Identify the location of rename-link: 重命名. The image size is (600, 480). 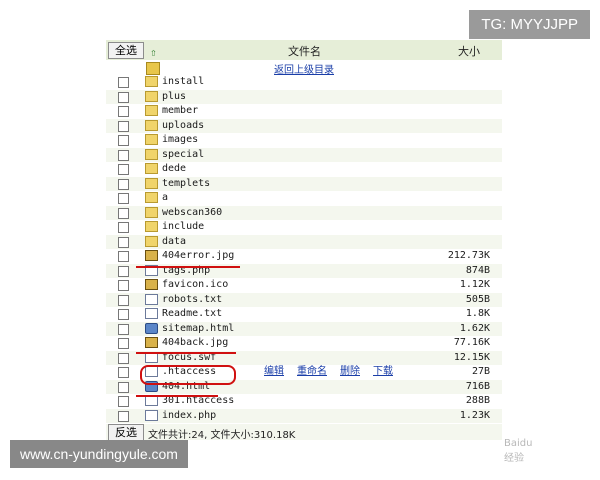
(312, 371).